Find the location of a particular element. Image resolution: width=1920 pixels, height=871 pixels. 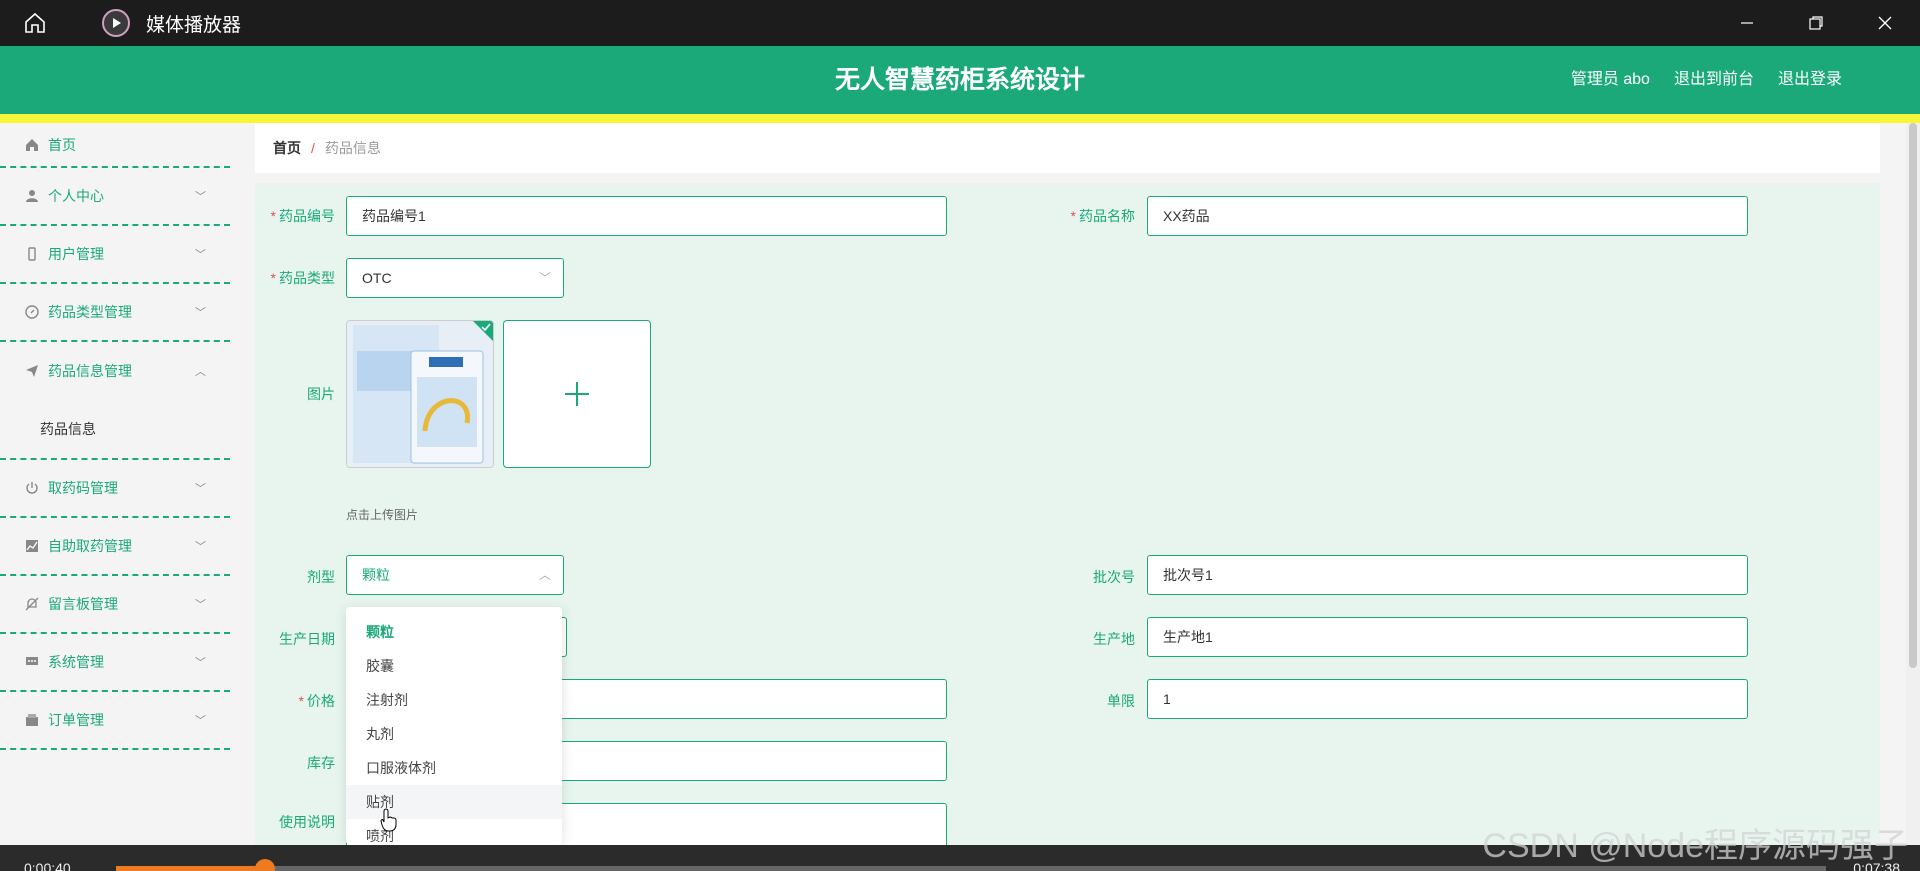

dosage-select: 颗粒 ︿ is located at coordinates (455, 575).